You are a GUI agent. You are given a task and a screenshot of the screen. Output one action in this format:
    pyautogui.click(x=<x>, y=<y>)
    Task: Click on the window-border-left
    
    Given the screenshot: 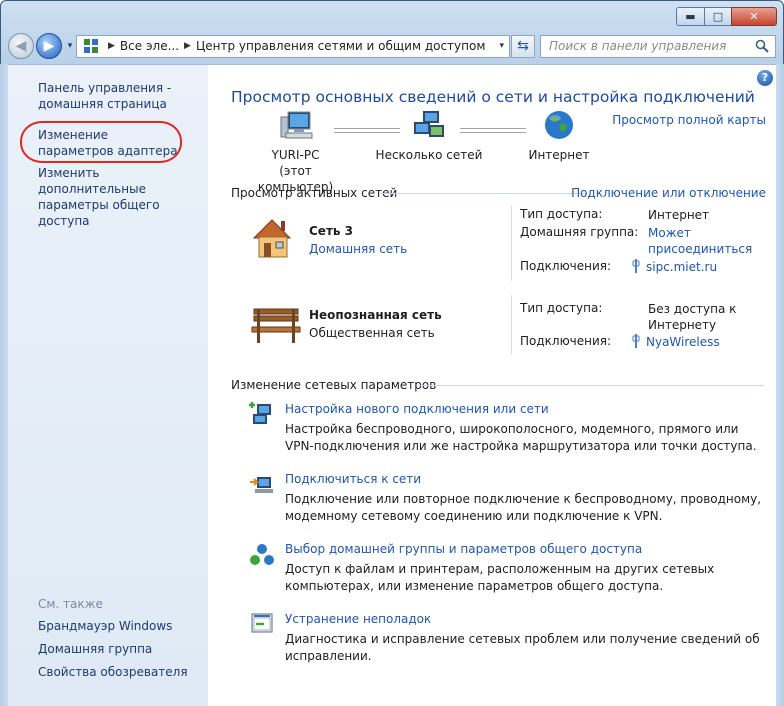 What is the action you would take?
    pyautogui.click(x=4, y=385)
    